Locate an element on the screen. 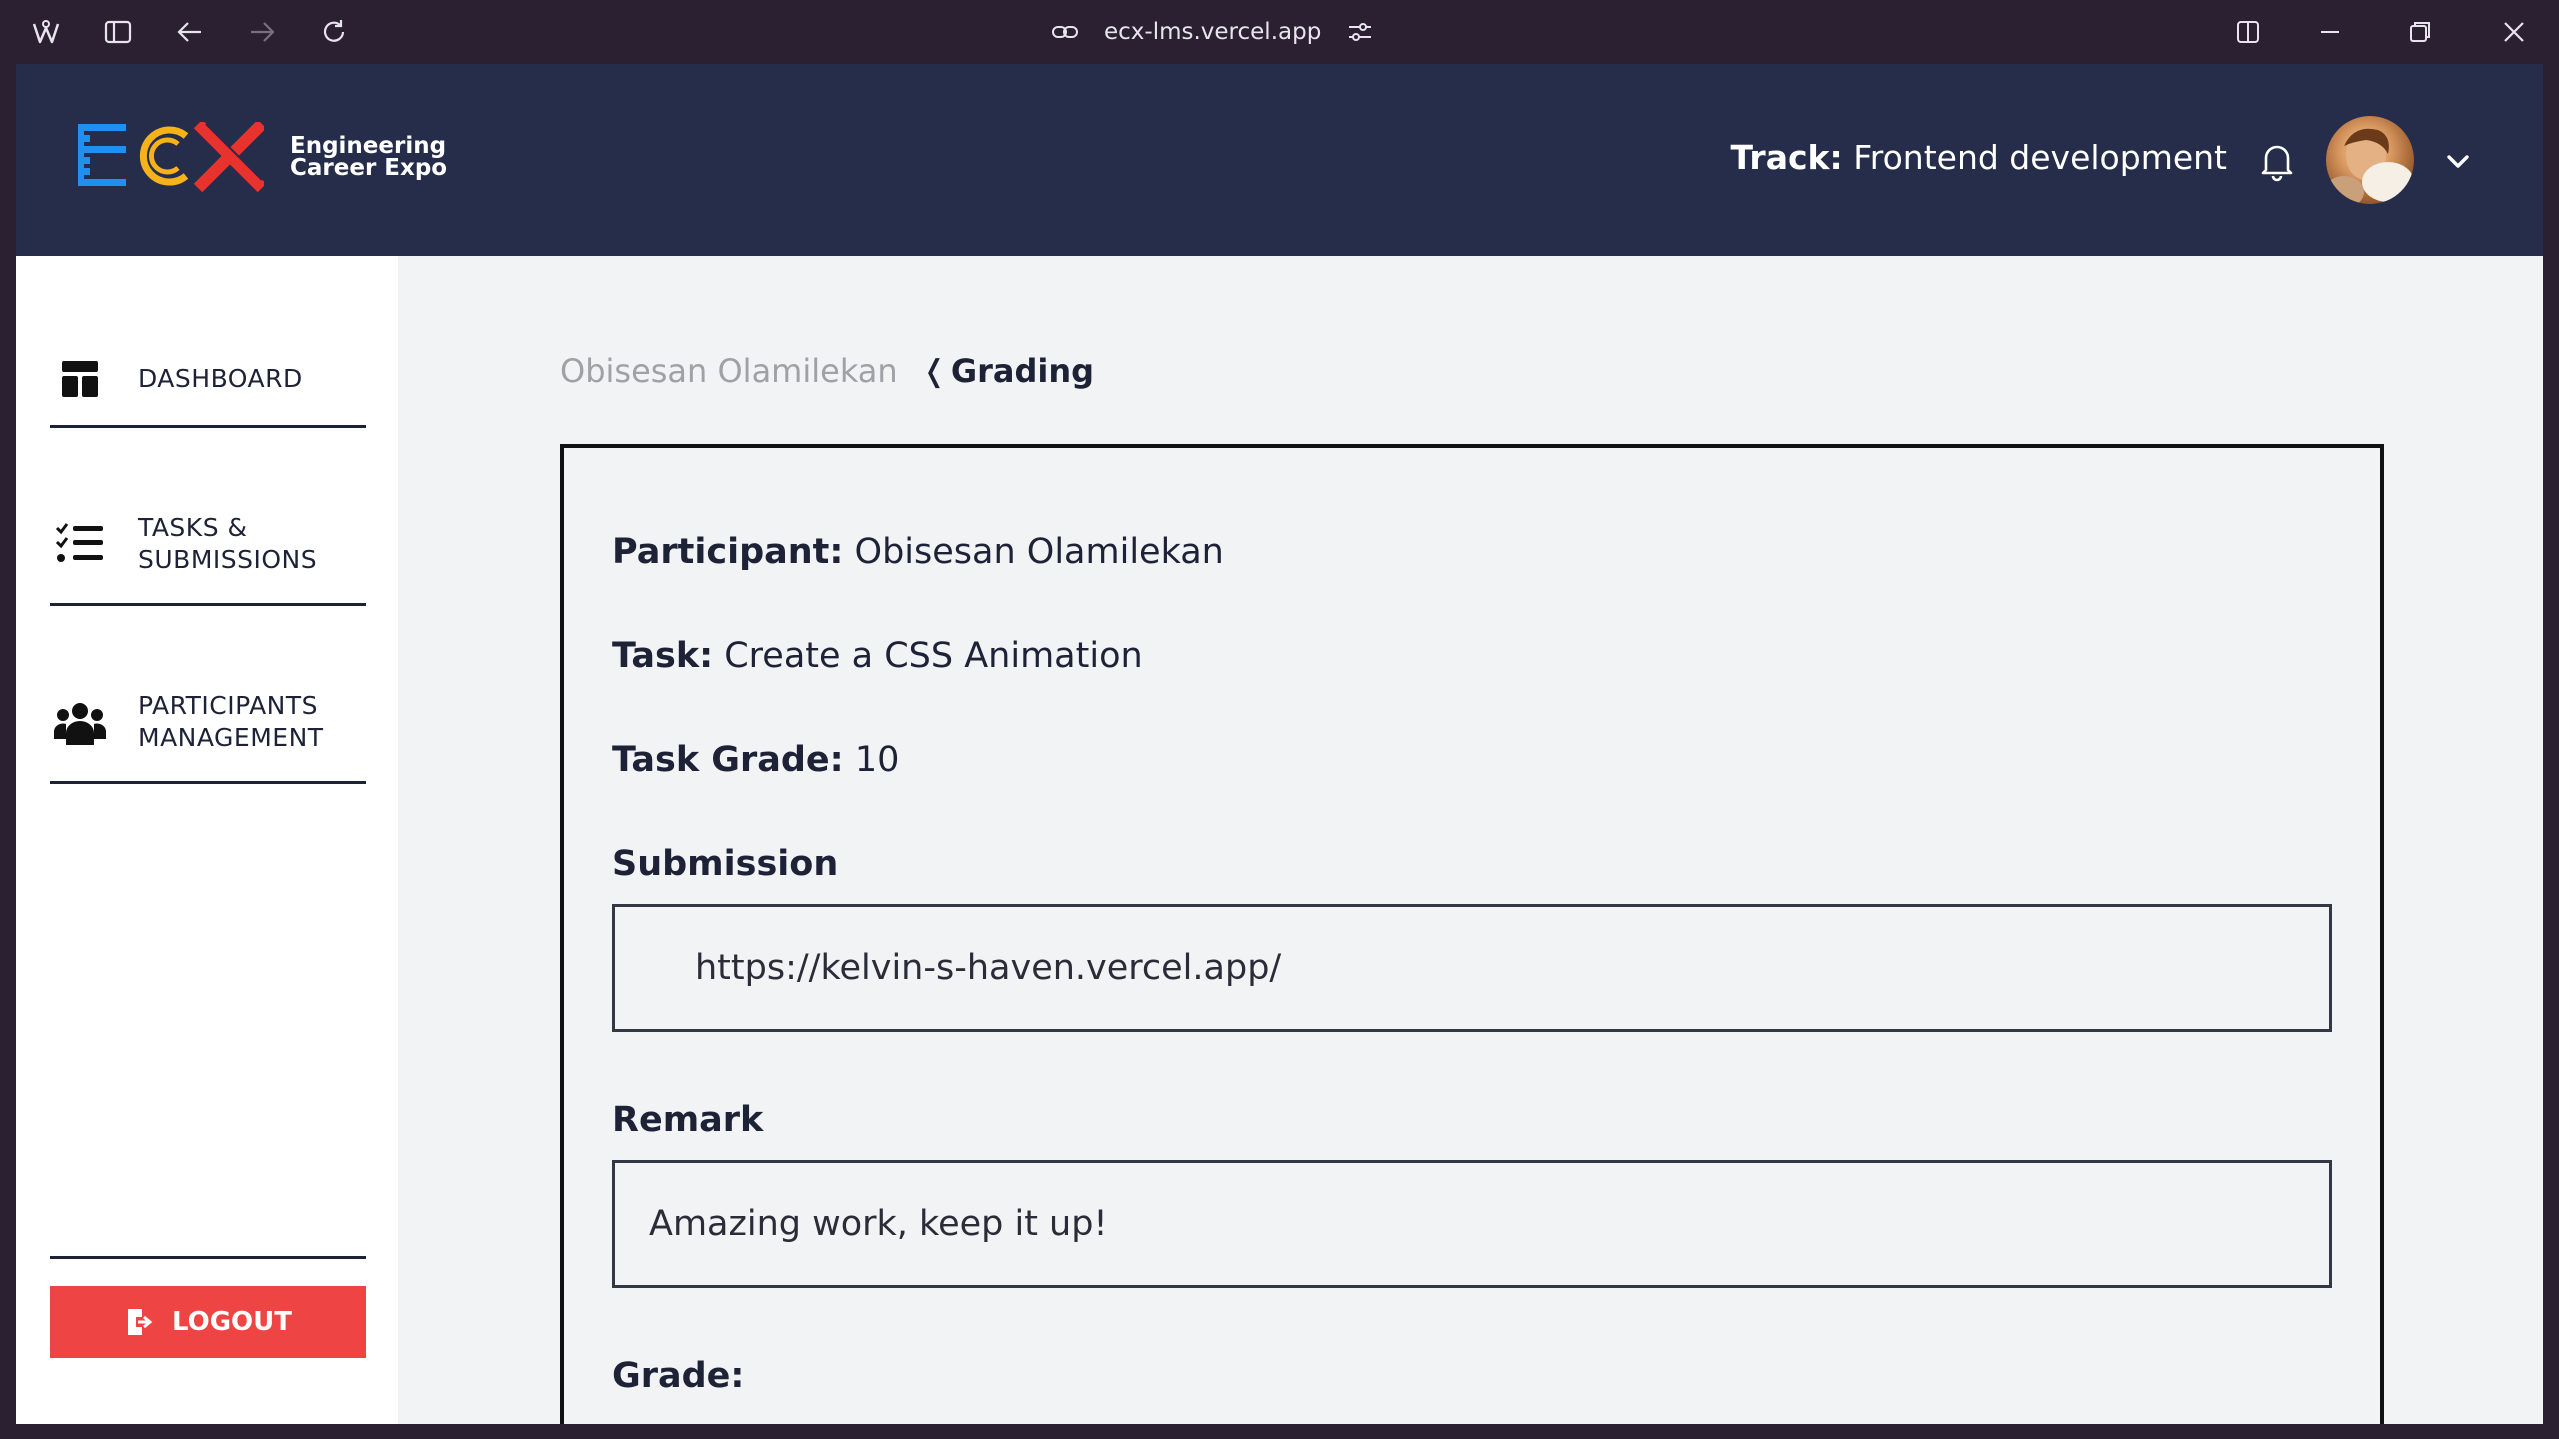 This screenshot has width=2559, height=1439. browser-logo-icon is located at coordinates (46, 32).